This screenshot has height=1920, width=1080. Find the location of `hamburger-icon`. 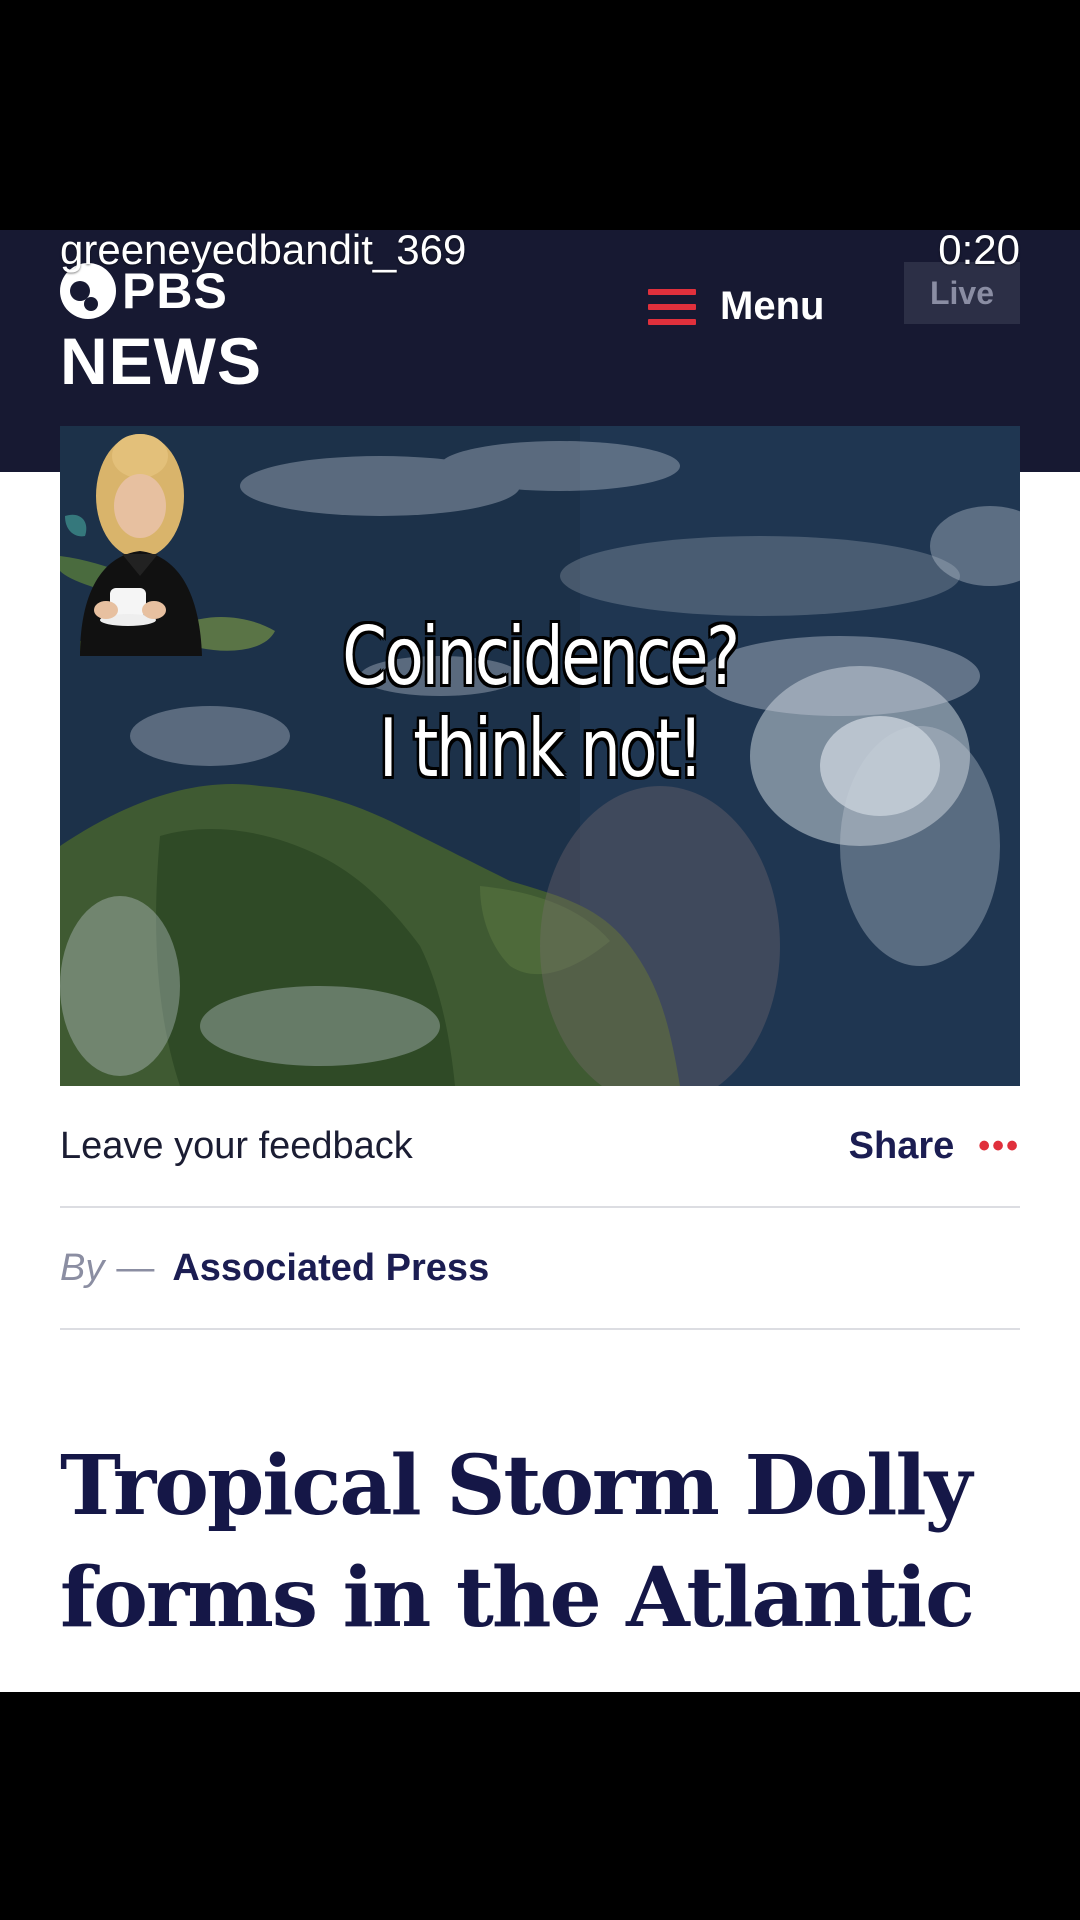

hamburger-icon is located at coordinates (672, 306).